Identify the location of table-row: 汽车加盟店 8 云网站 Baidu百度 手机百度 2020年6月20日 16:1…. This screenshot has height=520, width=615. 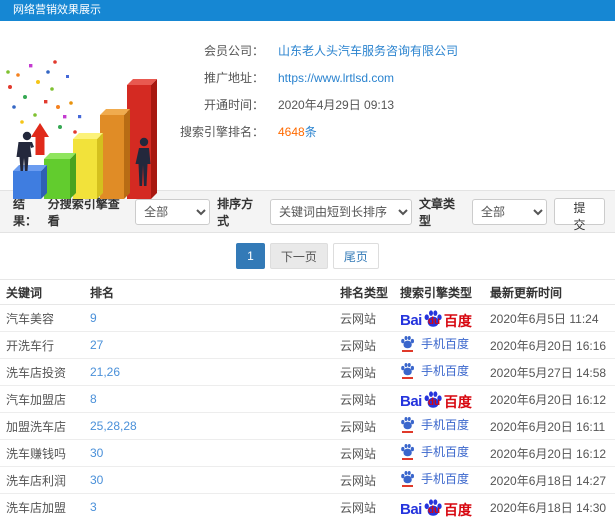
(307, 399).